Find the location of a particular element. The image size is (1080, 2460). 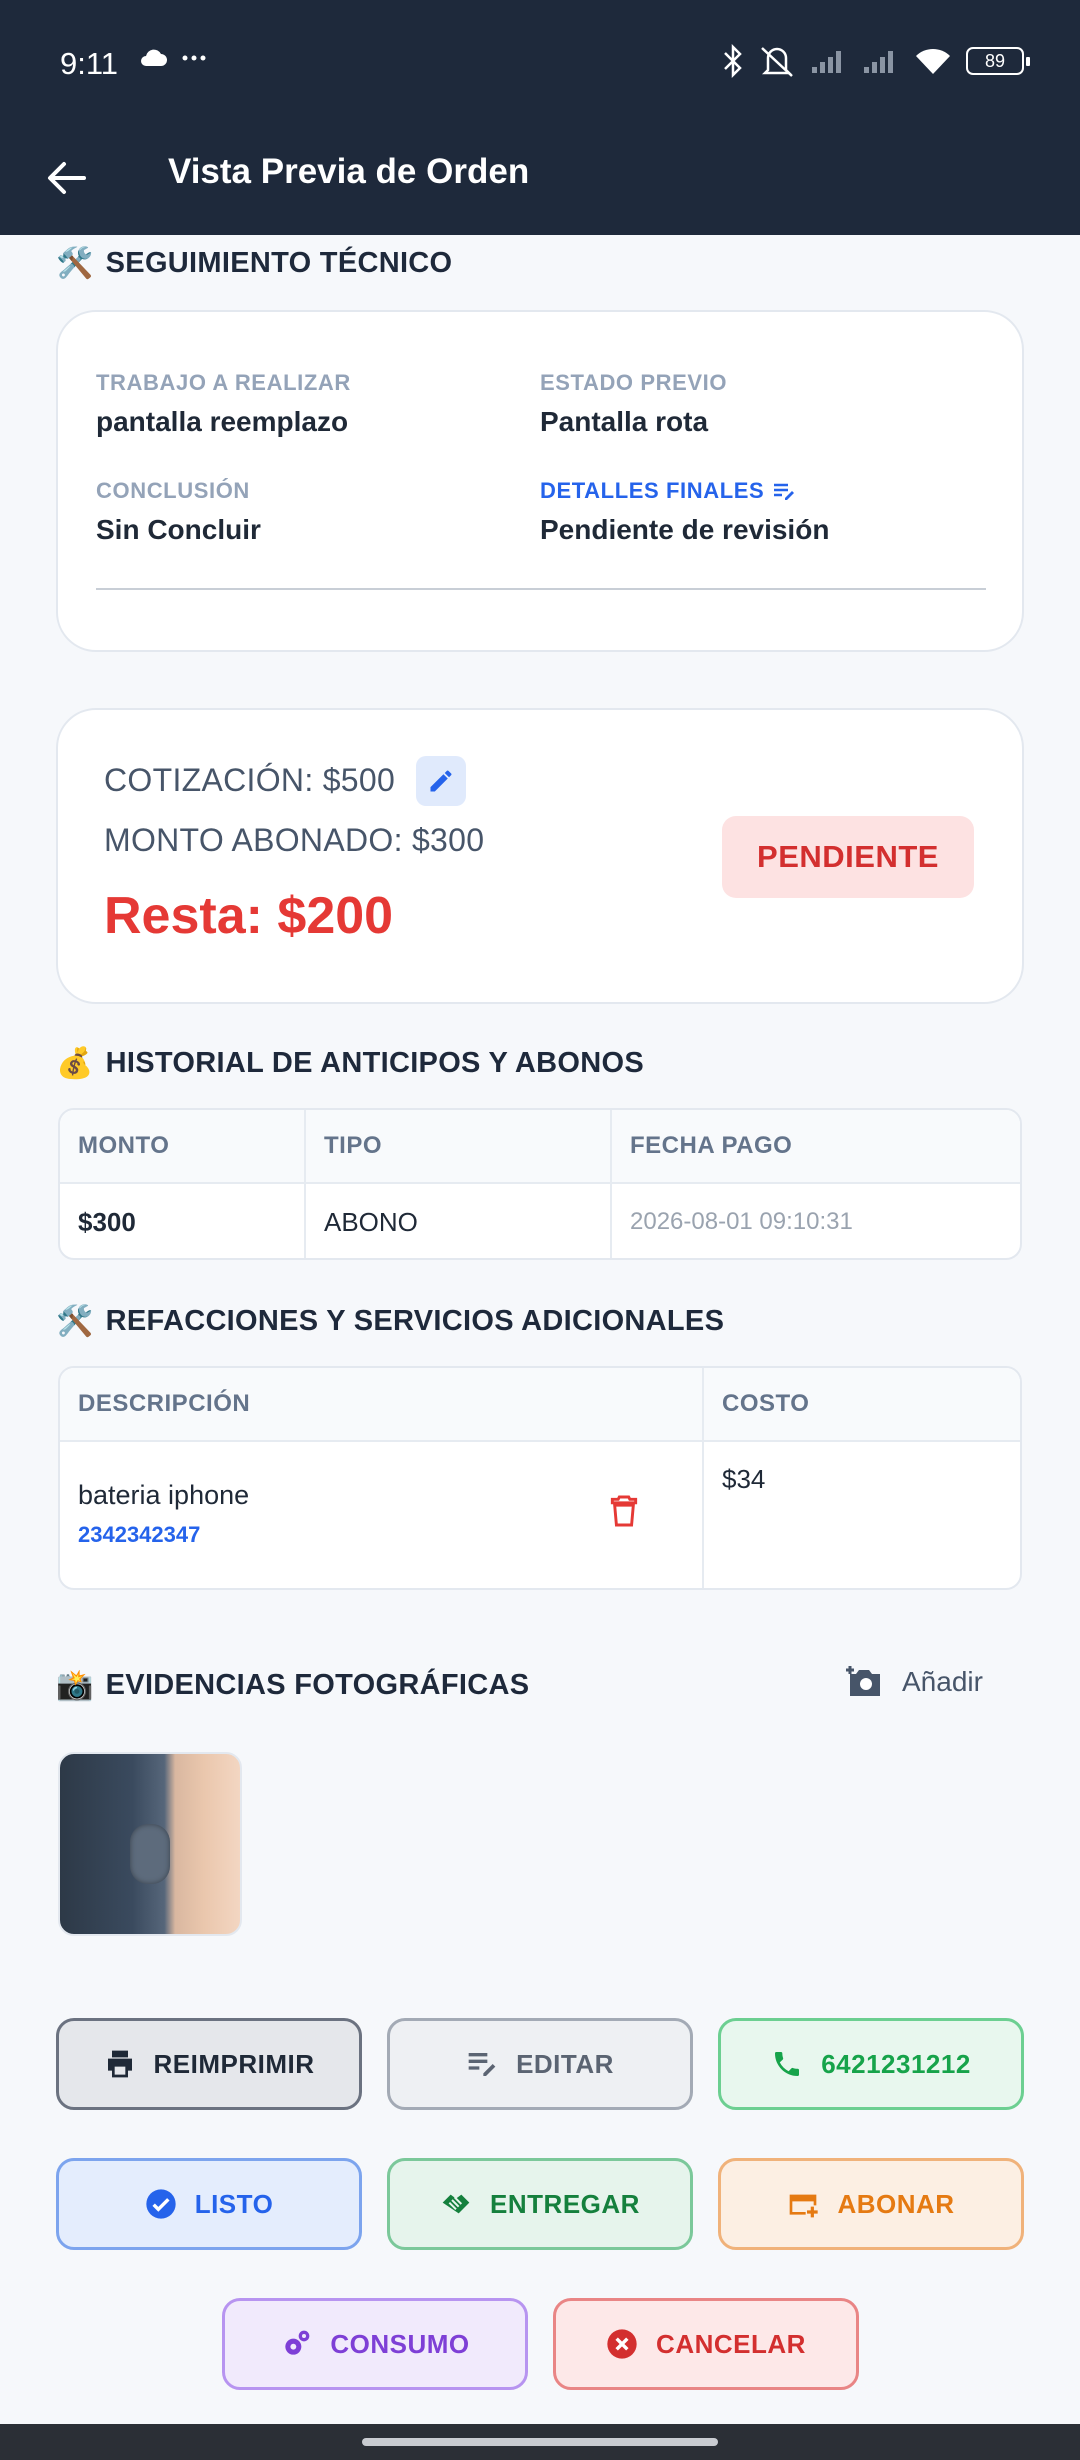

divider is located at coordinates (541, 589).